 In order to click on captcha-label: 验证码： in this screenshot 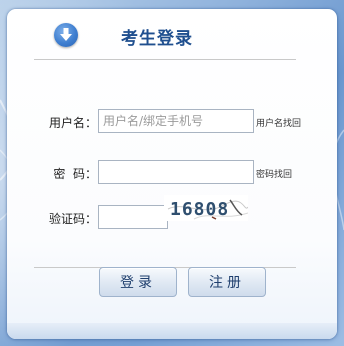, I will do `click(72, 219)`.